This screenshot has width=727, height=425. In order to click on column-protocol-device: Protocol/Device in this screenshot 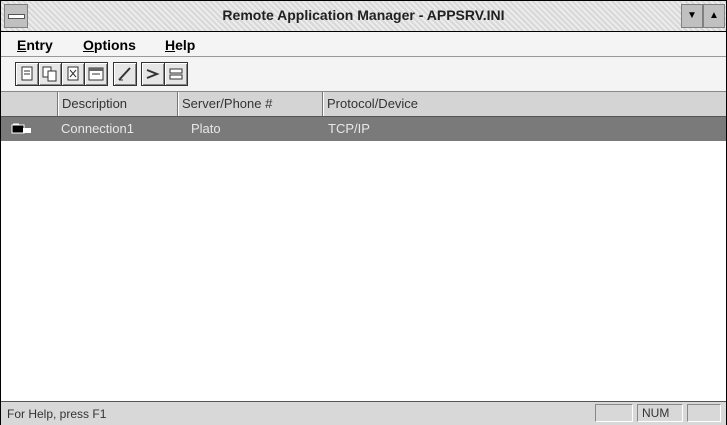, I will do `click(524, 104)`.